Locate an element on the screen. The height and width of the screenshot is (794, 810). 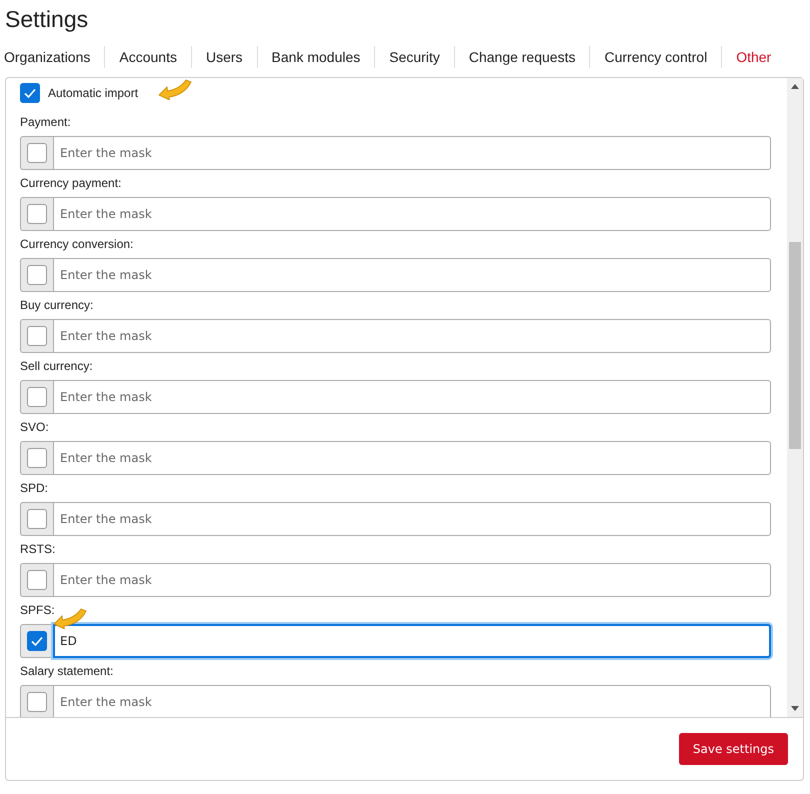
tab: Security is located at coordinates (414, 57).